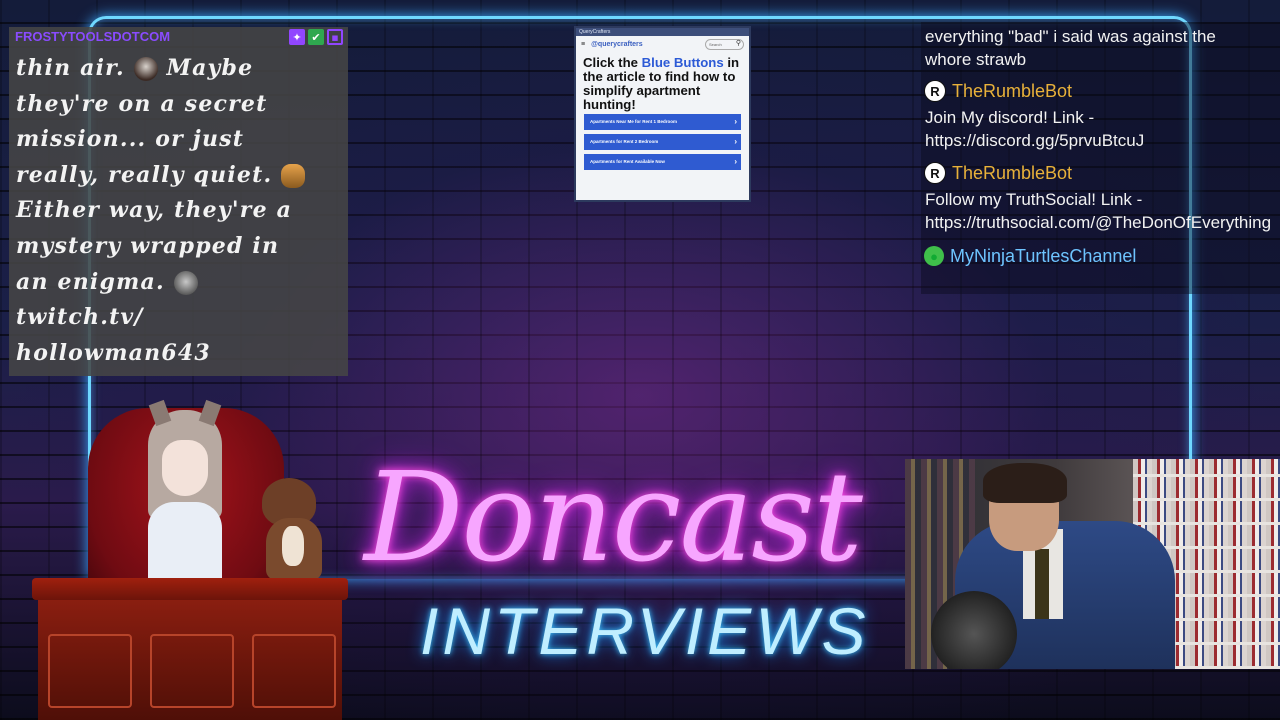  I want to click on chat-username: MyNinjaTurtlesChannel, so click(1043, 255).